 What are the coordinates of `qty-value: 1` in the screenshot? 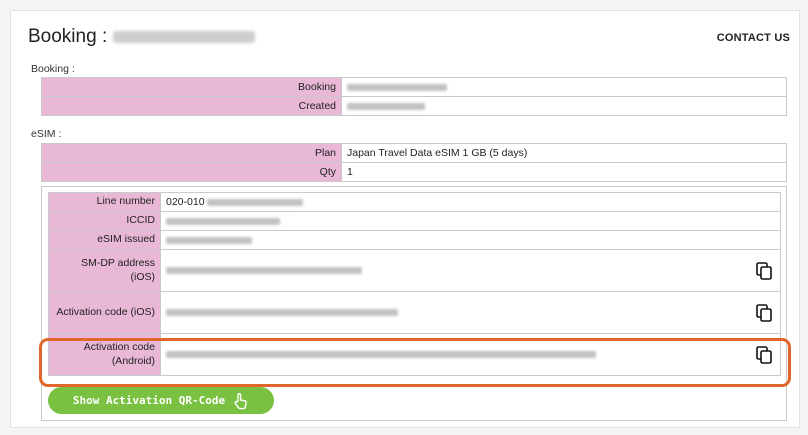 It's located at (564, 172).